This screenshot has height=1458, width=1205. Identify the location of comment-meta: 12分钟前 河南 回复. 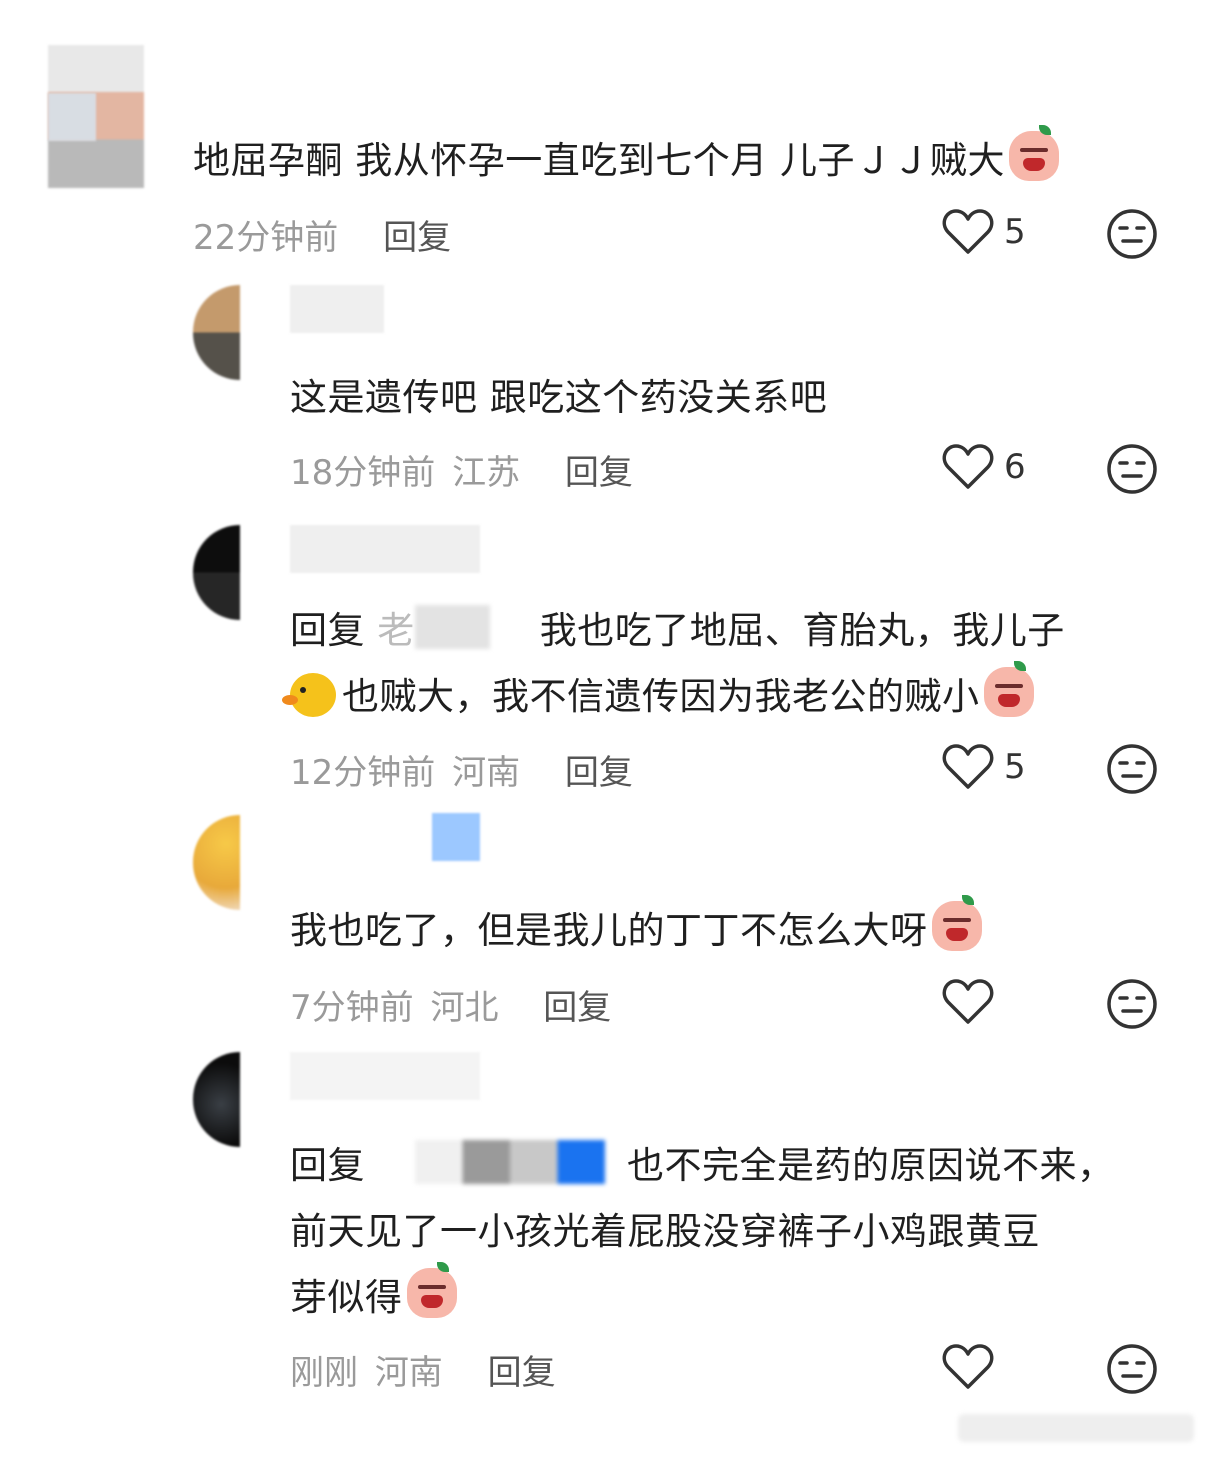
(464, 769).